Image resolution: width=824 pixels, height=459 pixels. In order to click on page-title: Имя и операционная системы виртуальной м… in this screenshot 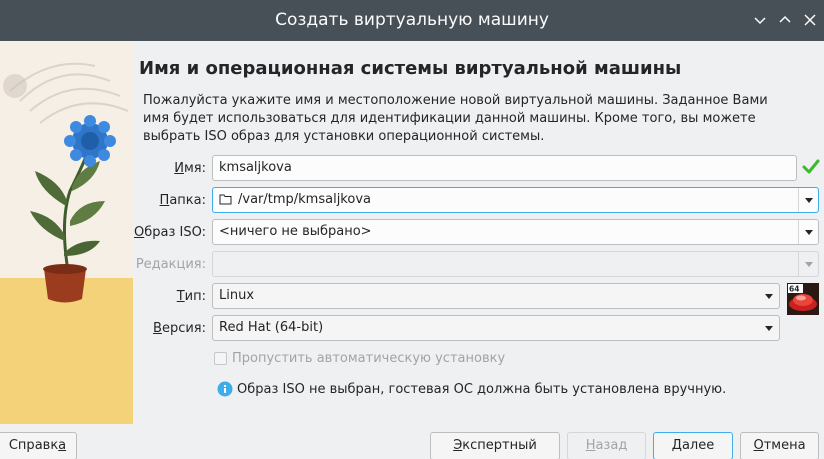, I will do `click(410, 68)`.